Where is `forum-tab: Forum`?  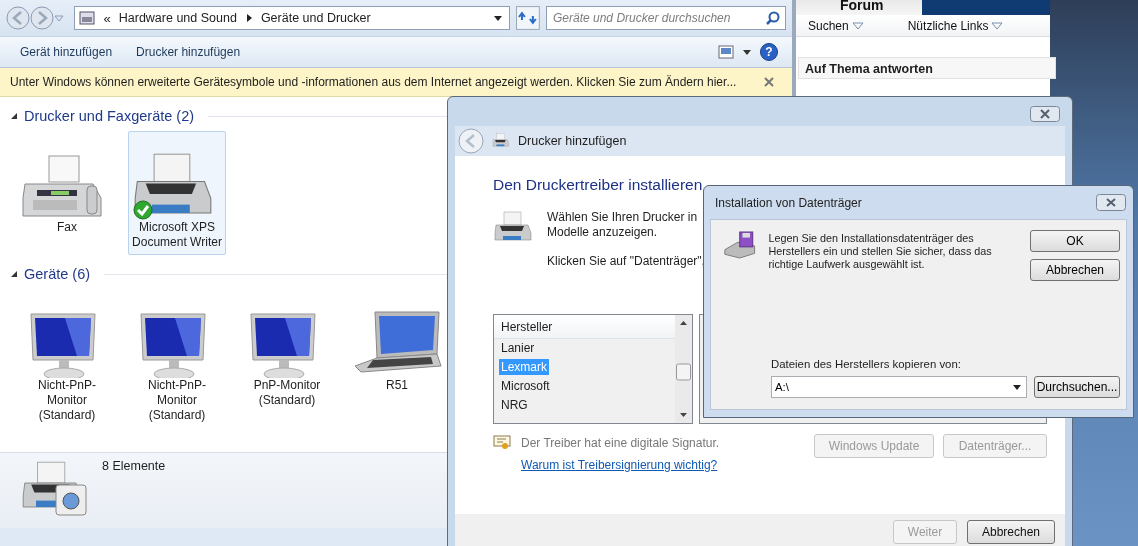 forum-tab: Forum is located at coordinates (859, 7).